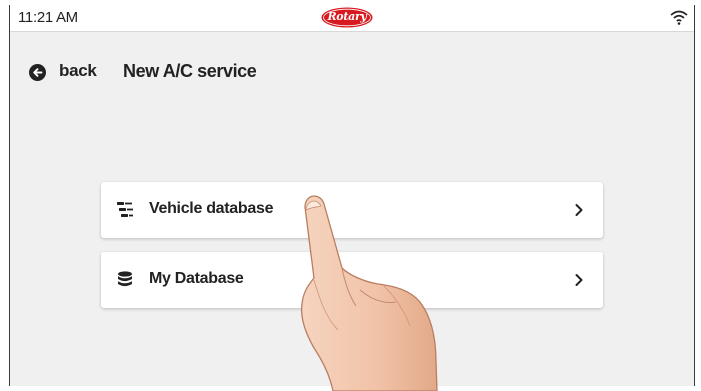 The height and width of the screenshot is (391, 701). I want to click on vehicle-list-icon, so click(125, 209).